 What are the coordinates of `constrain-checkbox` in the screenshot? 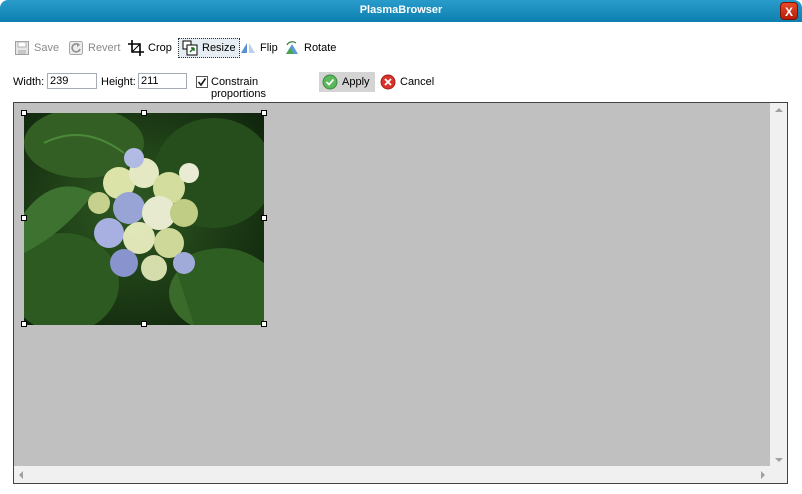 It's located at (202, 82).